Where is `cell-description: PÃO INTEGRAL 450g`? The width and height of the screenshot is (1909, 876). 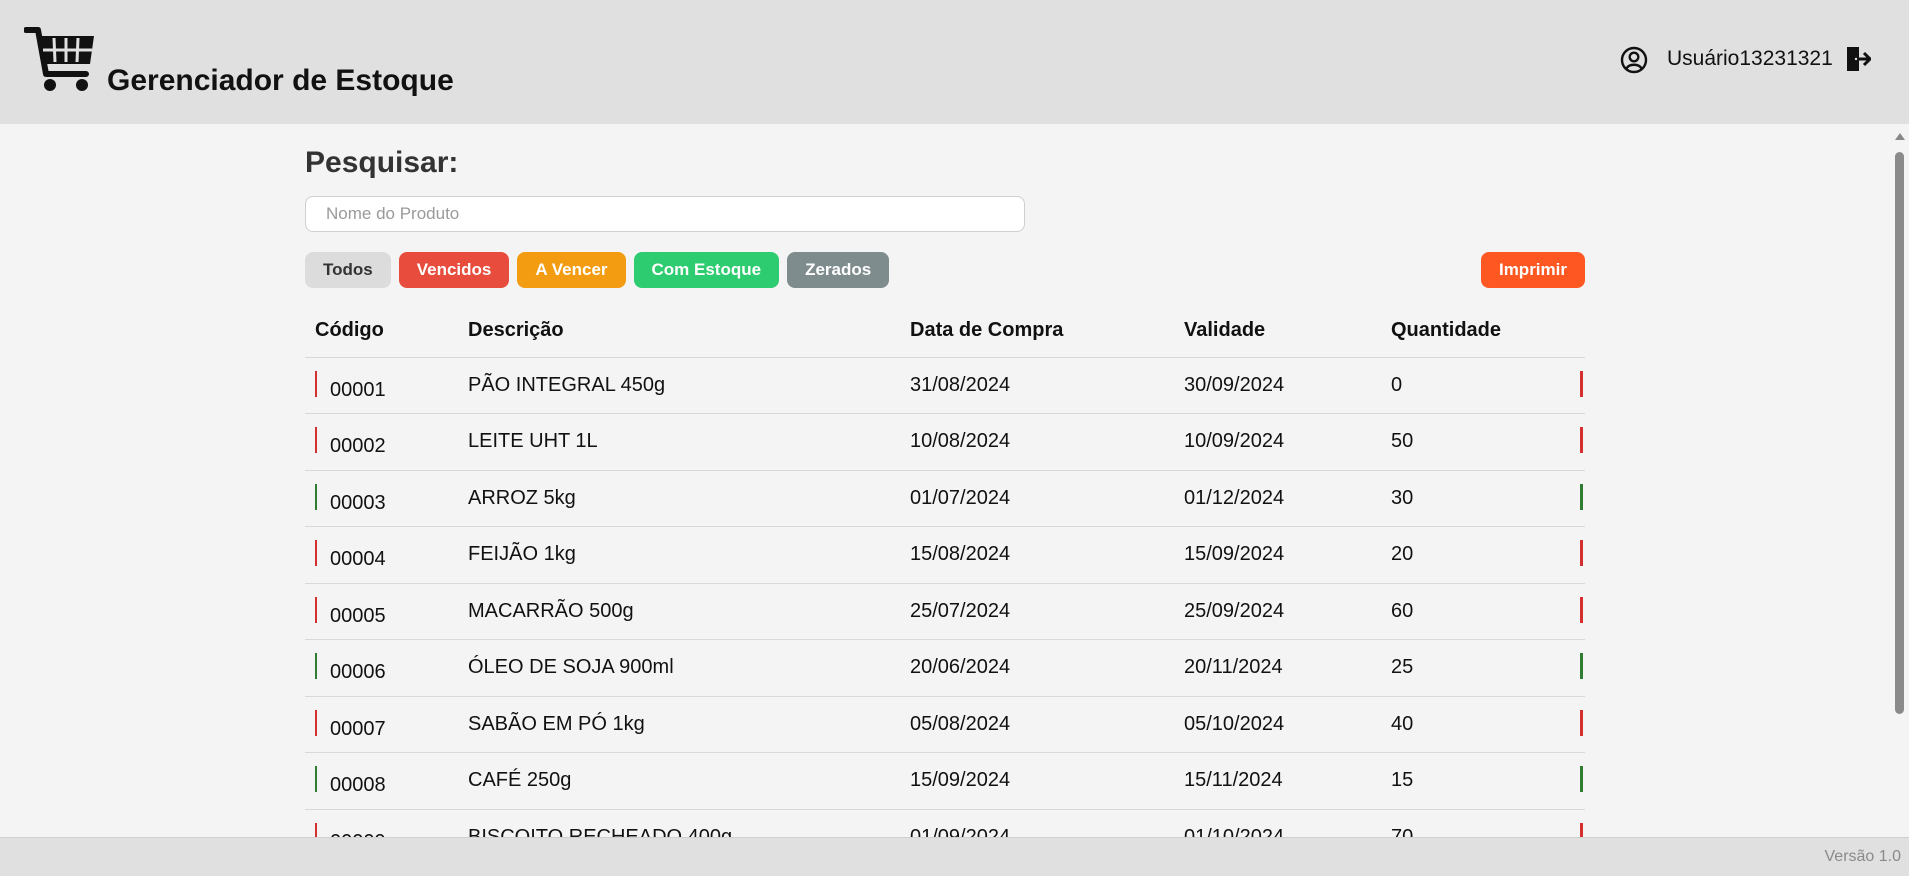
cell-description: PÃO INTEGRAL 450g is located at coordinates (679, 385).